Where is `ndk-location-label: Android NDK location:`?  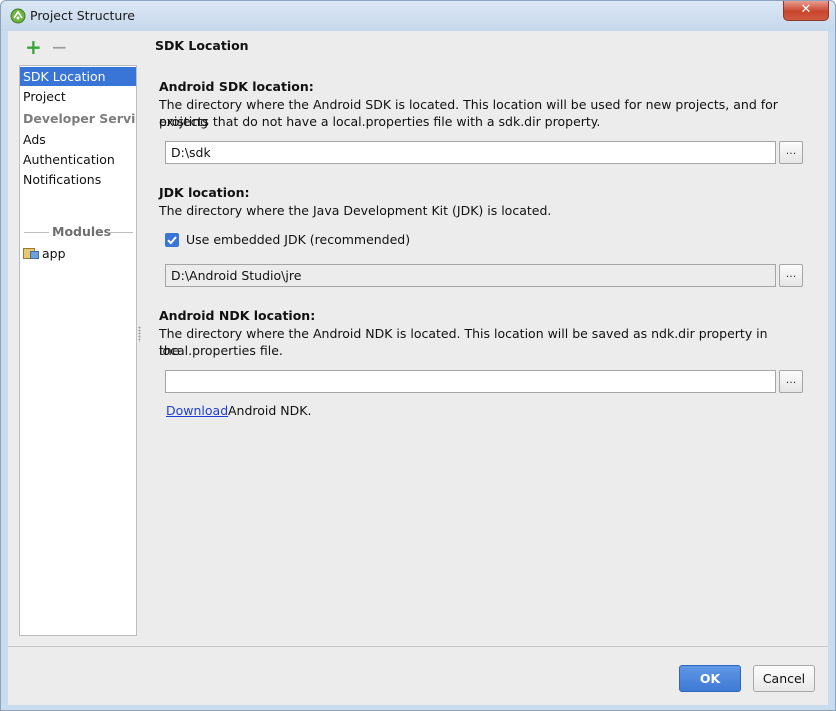 ndk-location-label: Android NDK location: is located at coordinates (237, 315).